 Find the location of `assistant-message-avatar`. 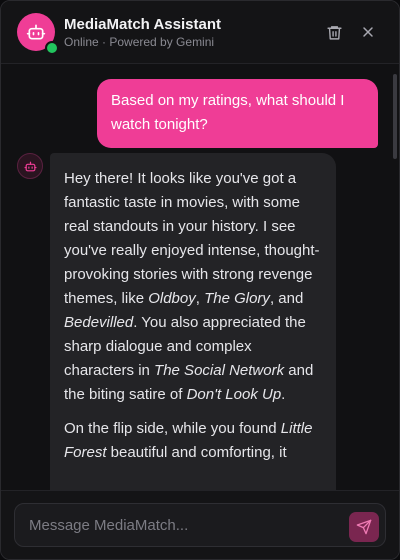

assistant-message-avatar is located at coordinates (30, 166).